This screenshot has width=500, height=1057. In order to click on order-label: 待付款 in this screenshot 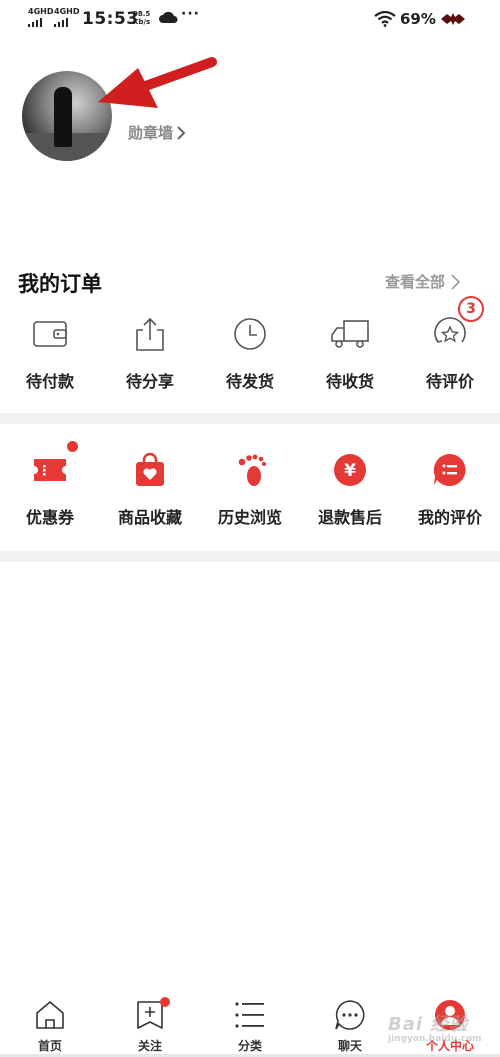, I will do `click(49, 381)`.